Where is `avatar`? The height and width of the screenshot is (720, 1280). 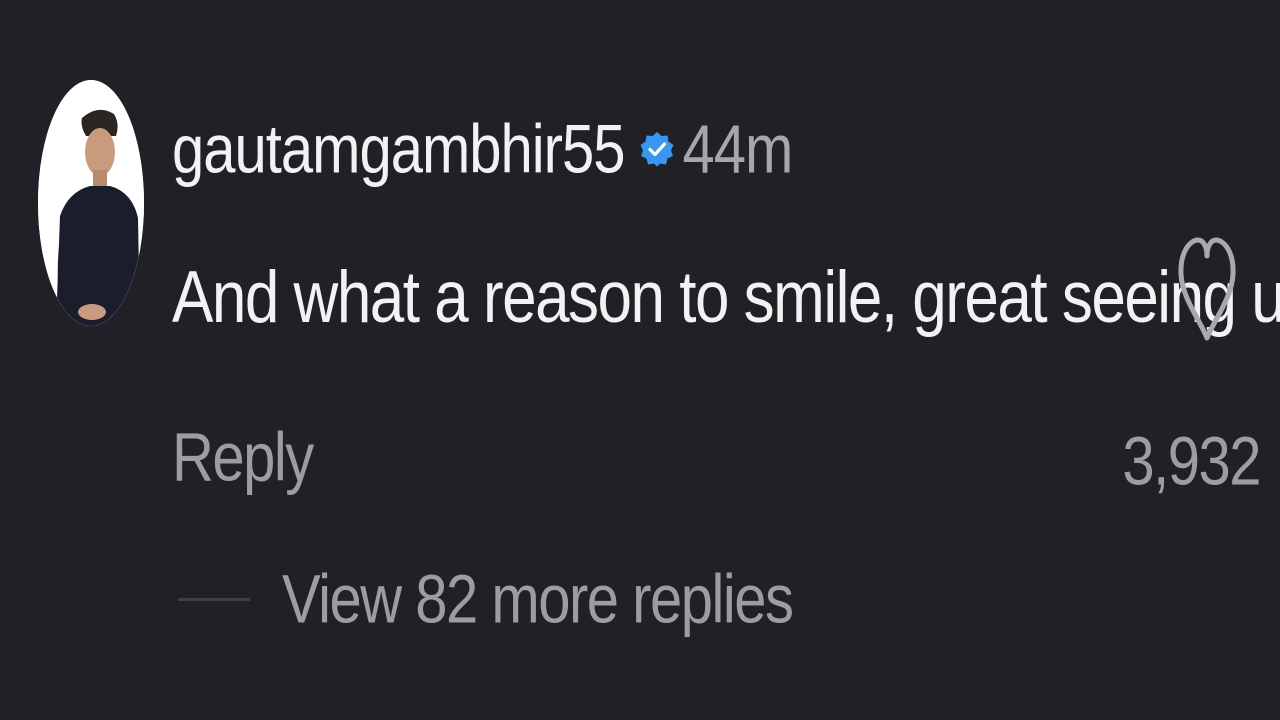
avatar is located at coordinates (91, 203).